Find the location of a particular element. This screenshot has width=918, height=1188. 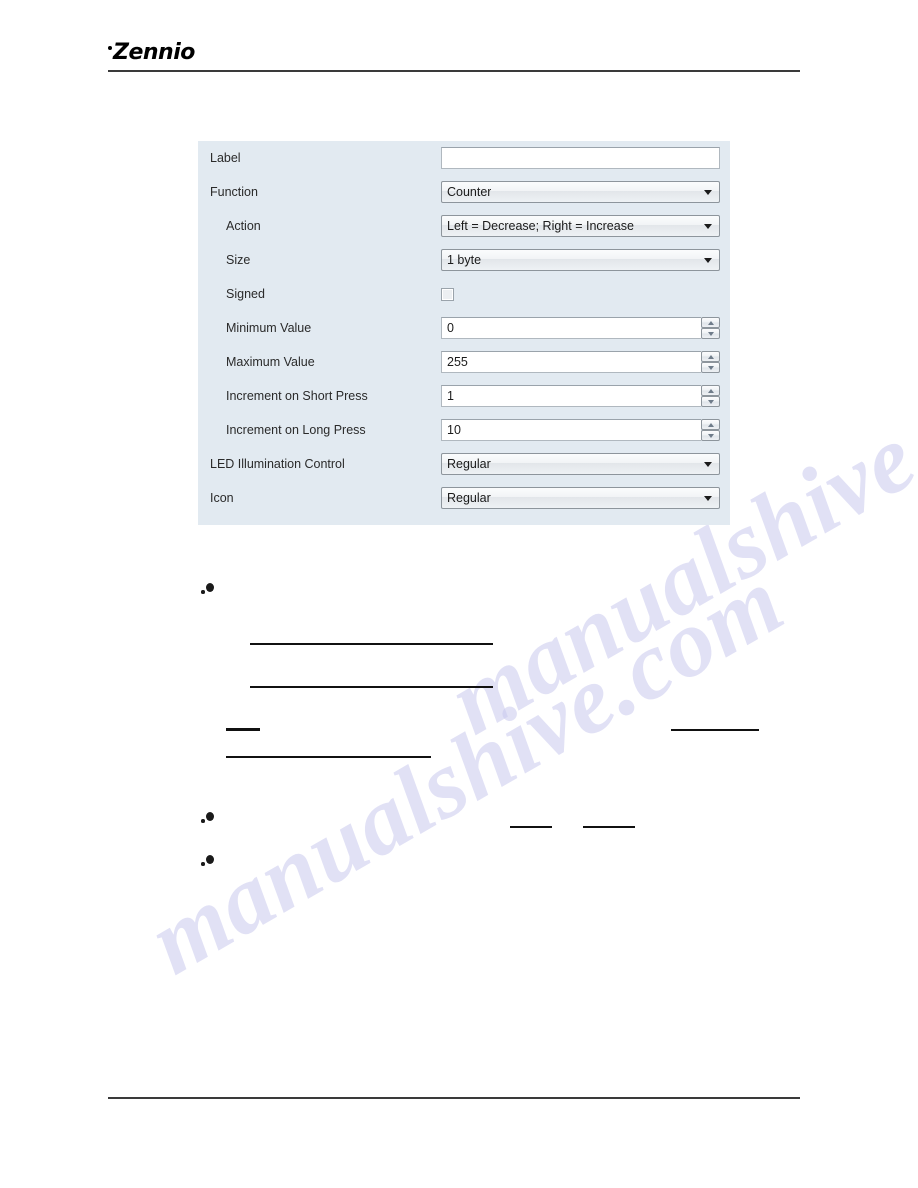

param-row: Maximum Value is located at coordinates (464, 362).